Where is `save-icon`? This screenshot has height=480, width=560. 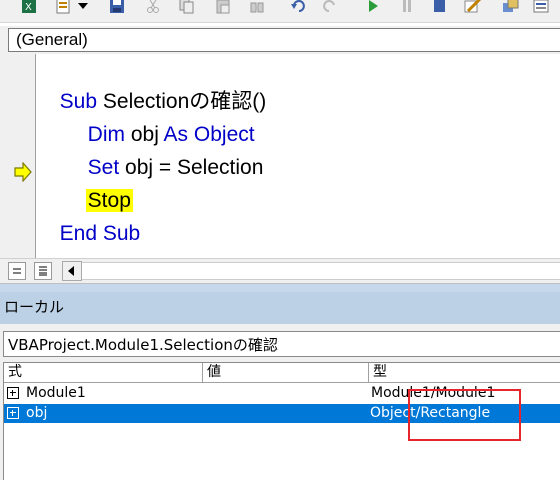 save-icon is located at coordinates (117, 8).